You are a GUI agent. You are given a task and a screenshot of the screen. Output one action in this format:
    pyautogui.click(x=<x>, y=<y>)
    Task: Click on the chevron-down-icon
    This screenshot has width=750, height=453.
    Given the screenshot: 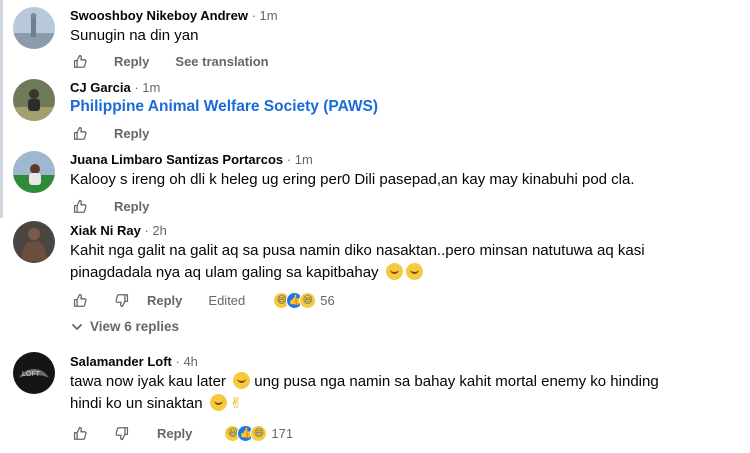 What is the action you would take?
    pyautogui.click(x=77, y=326)
    